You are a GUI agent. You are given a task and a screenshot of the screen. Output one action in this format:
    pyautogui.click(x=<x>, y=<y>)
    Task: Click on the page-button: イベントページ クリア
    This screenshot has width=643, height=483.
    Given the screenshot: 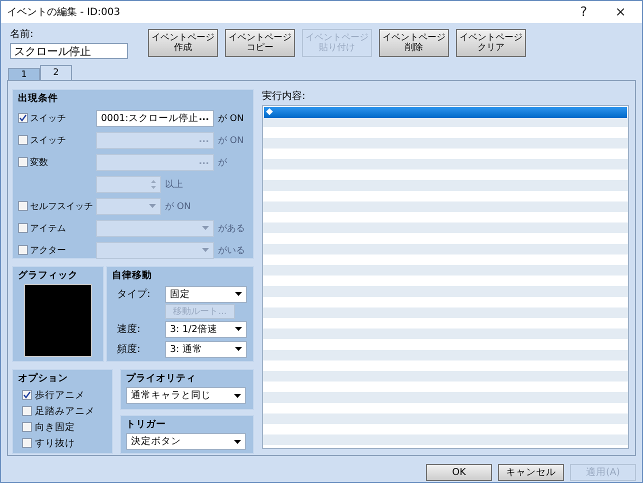 What is the action you would take?
    pyautogui.click(x=491, y=43)
    